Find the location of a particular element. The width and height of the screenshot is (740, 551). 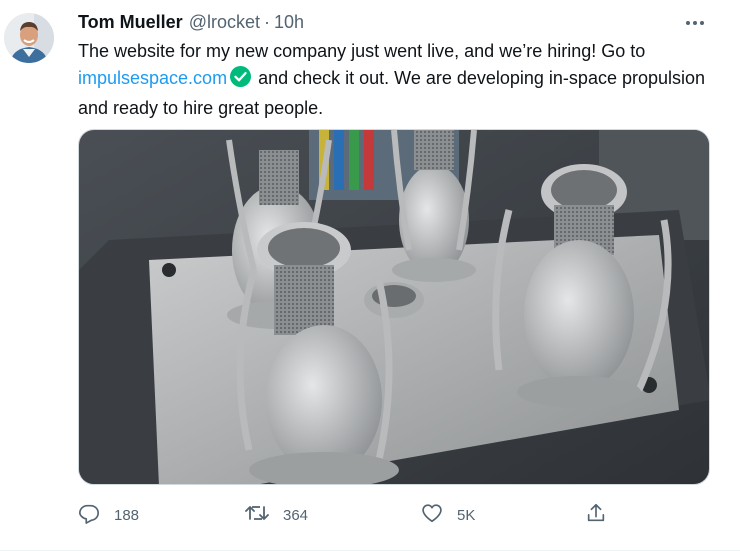

author-handle: @lrocket is located at coordinates (224, 22).